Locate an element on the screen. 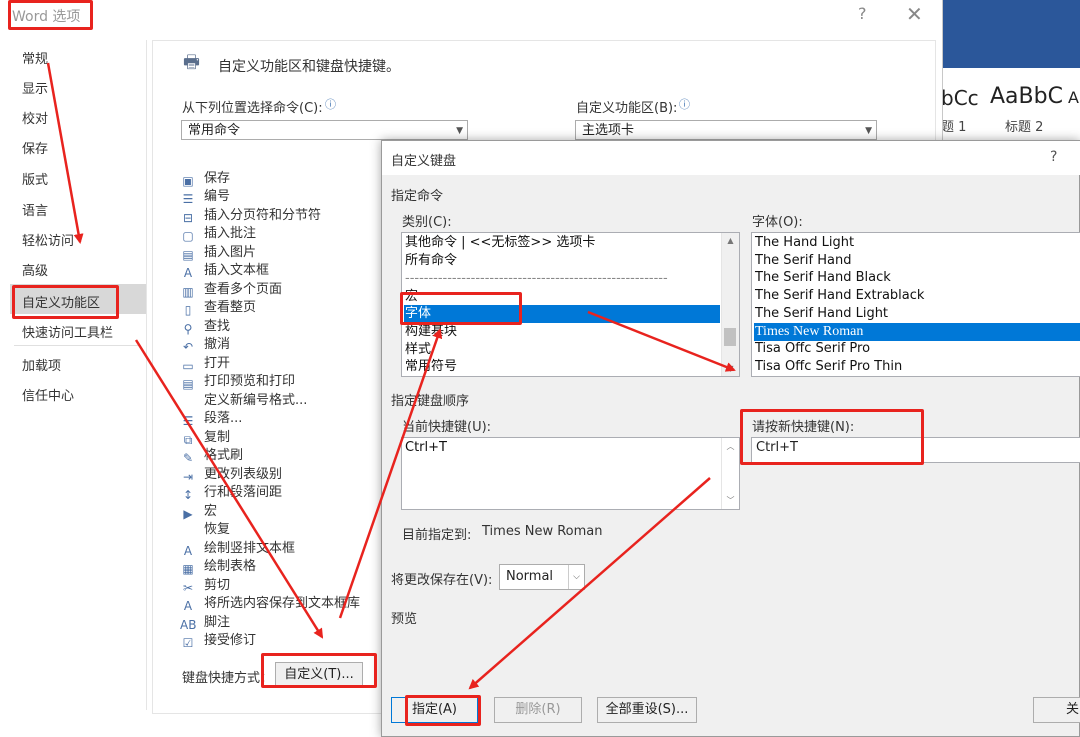 The width and height of the screenshot is (1080, 737). list-item: ✎ 格式刷 is located at coordinates (211, 456).